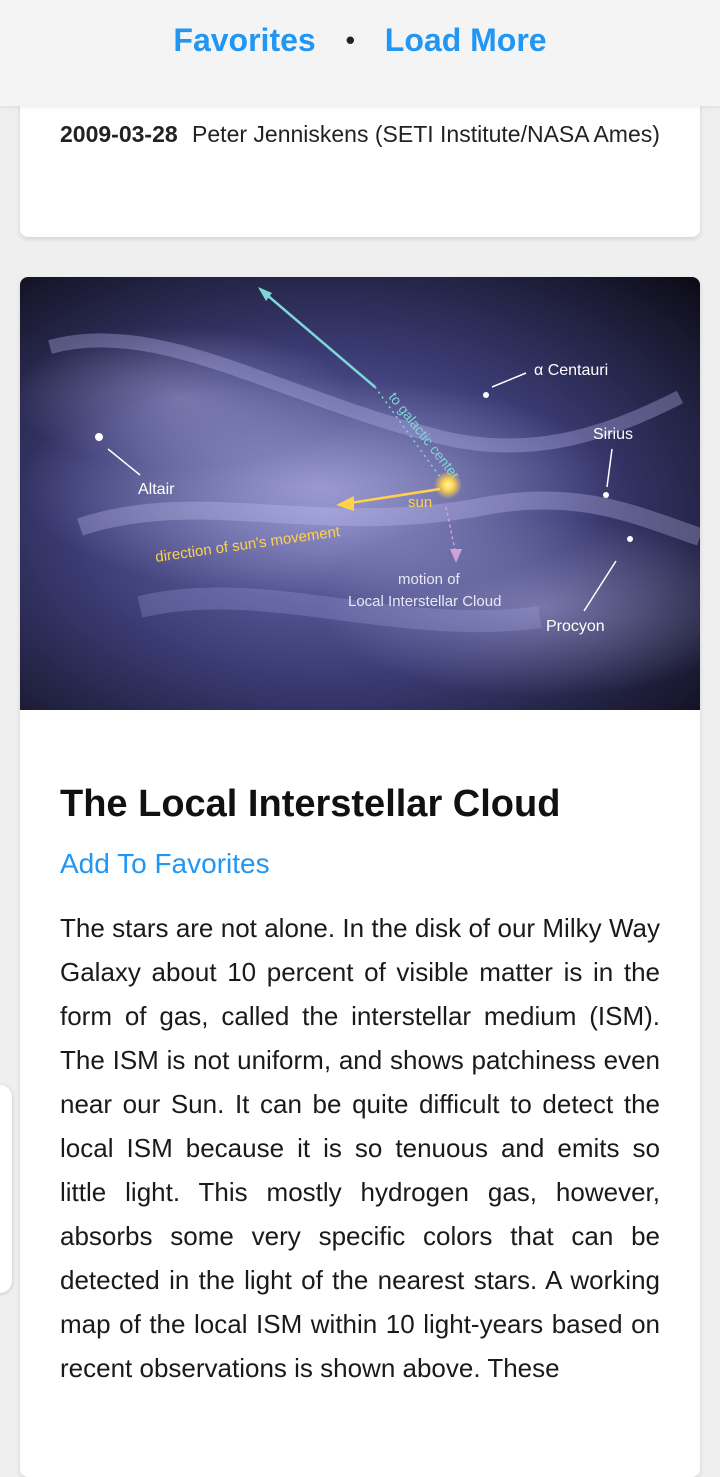 The height and width of the screenshot is (1477, 720). I want to click on favorites-link: Favorites, so click(244, 40).